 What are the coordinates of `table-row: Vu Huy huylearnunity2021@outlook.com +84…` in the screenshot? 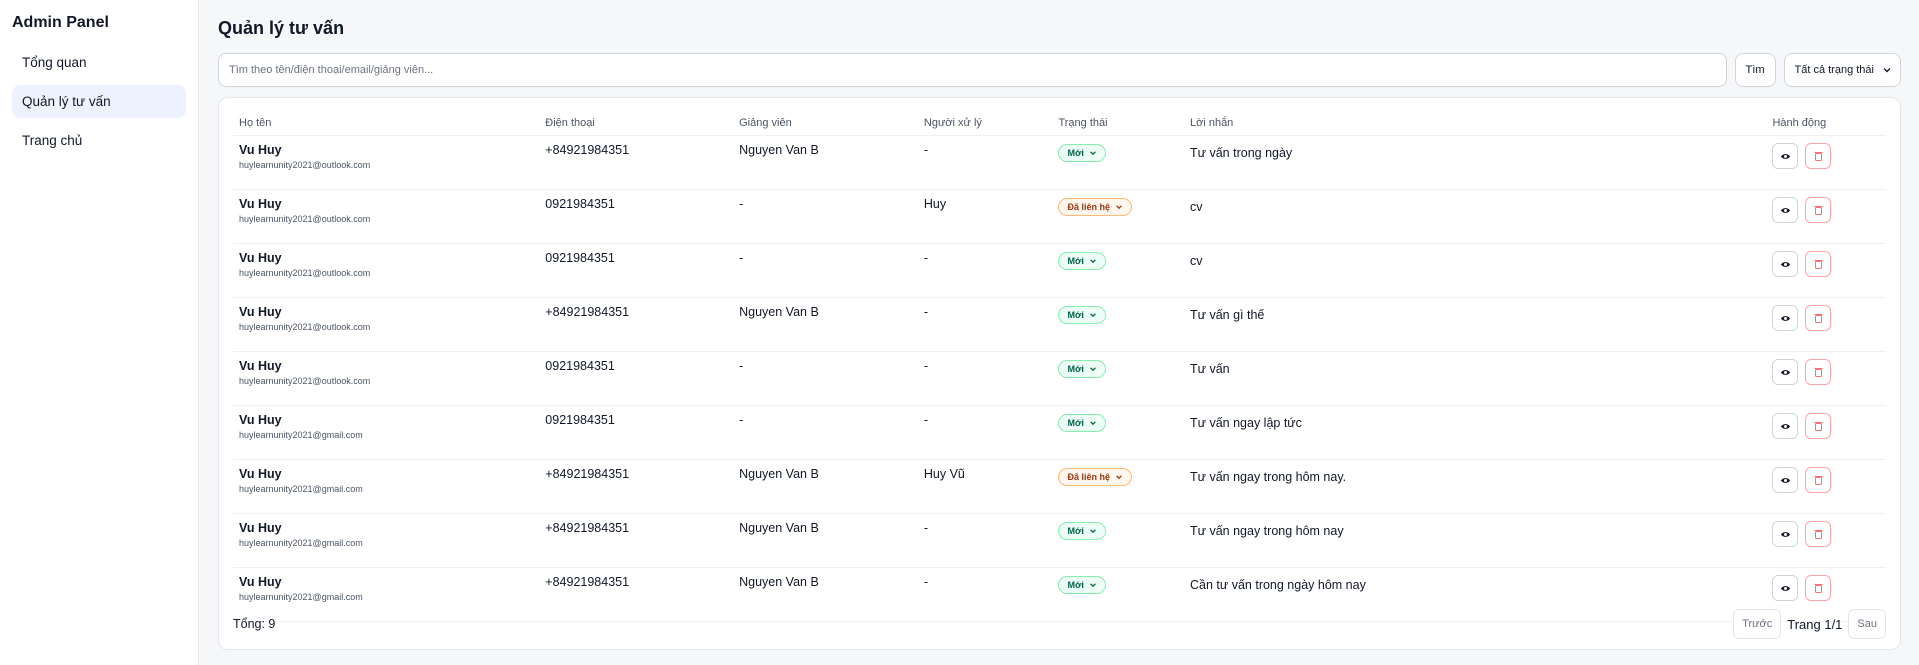 It's located at (1059, 162).